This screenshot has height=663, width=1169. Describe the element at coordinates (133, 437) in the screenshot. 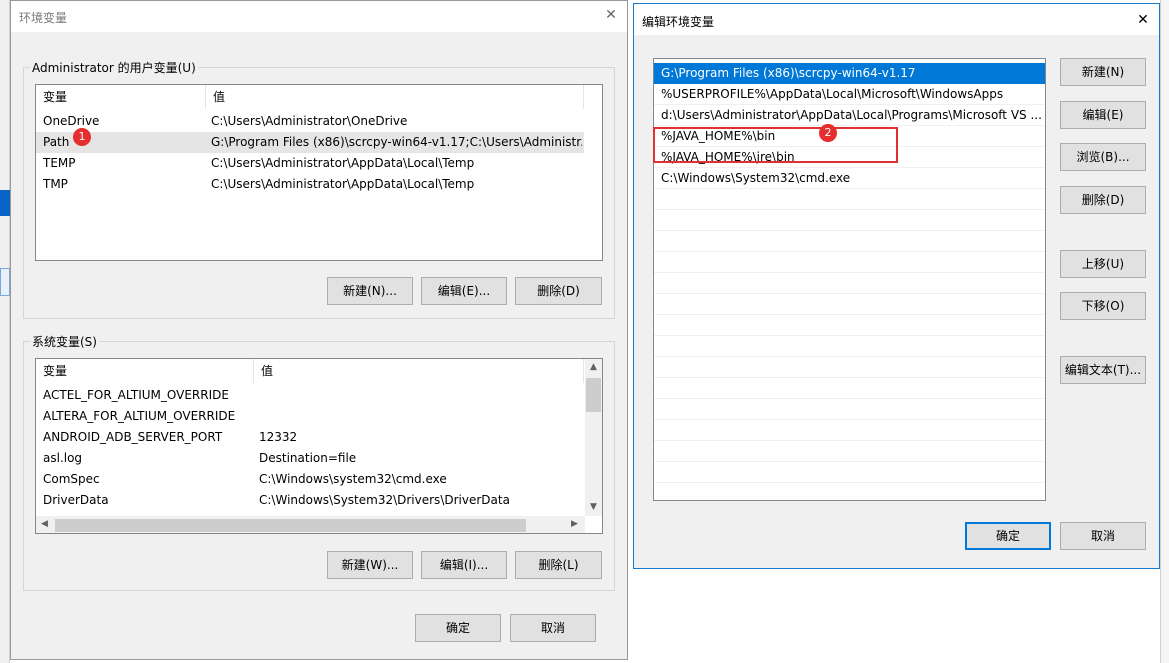

I see `variable-name: ANDROID_ADB_SERVER_PORT` at that location.